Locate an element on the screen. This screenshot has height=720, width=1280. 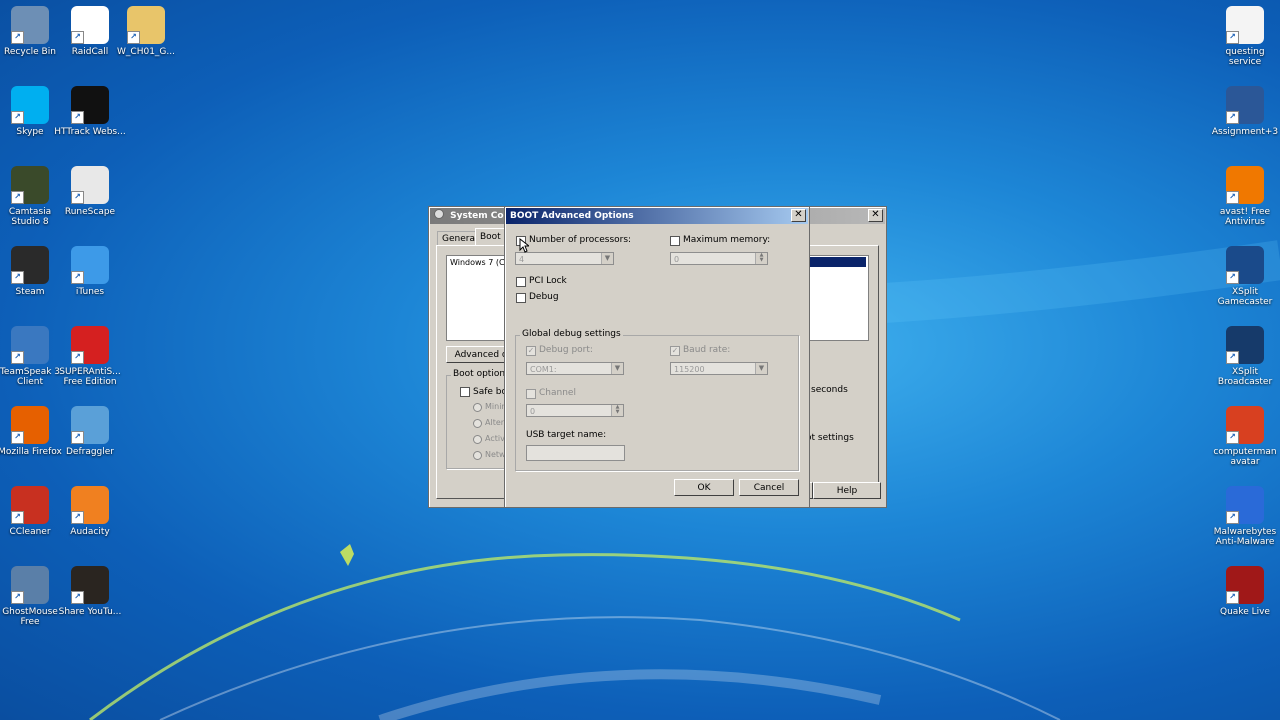
audacity-icon: ↗ is located at coordinates (90, 505).